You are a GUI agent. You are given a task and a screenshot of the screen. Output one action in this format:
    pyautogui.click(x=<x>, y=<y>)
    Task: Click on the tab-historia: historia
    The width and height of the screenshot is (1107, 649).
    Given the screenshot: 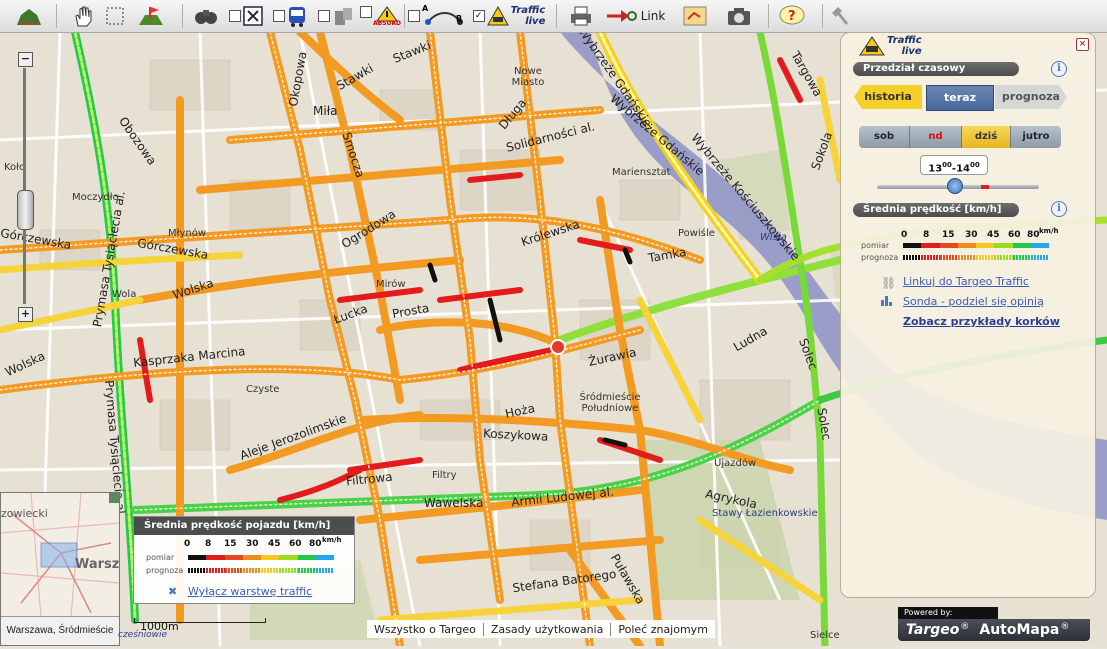 What is the action you would take?
    pyautogui.click(x=888, y=97)
    